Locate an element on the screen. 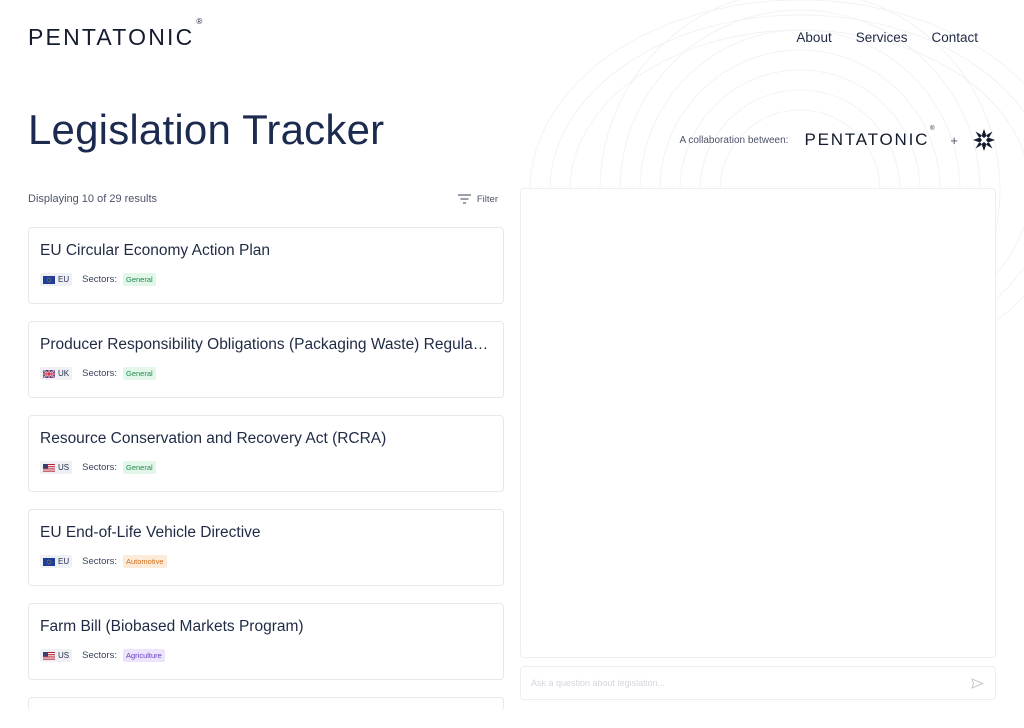 The height and width of the screenshot is (728, 1024). main-nav: About Services Contact is located at coordinates (887, 37).